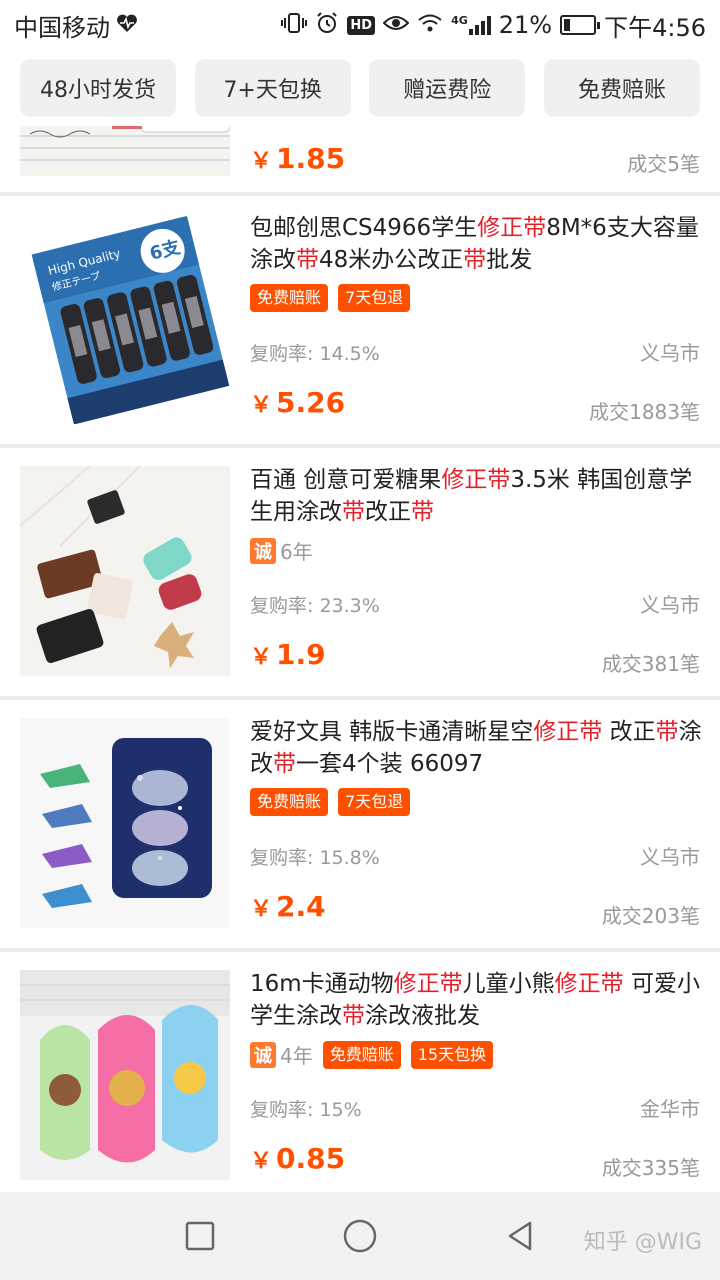 The image size is (720, 1280). I want to click on repurchase-rate: 复购率: 23.3%, so click(315, 606).